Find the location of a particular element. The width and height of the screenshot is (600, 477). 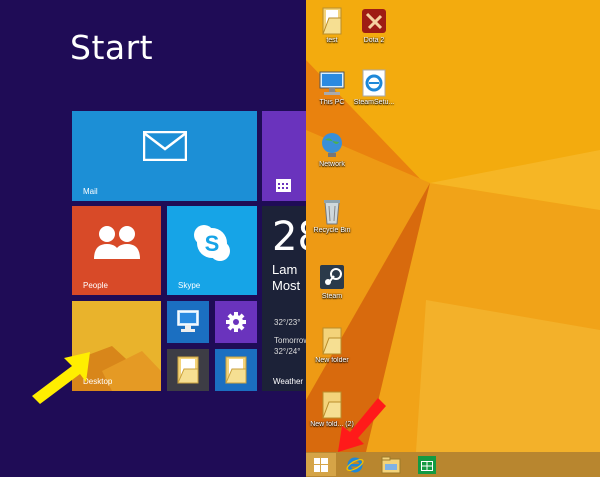

desktop-icon-test: test is located at coordinates (332, 25).